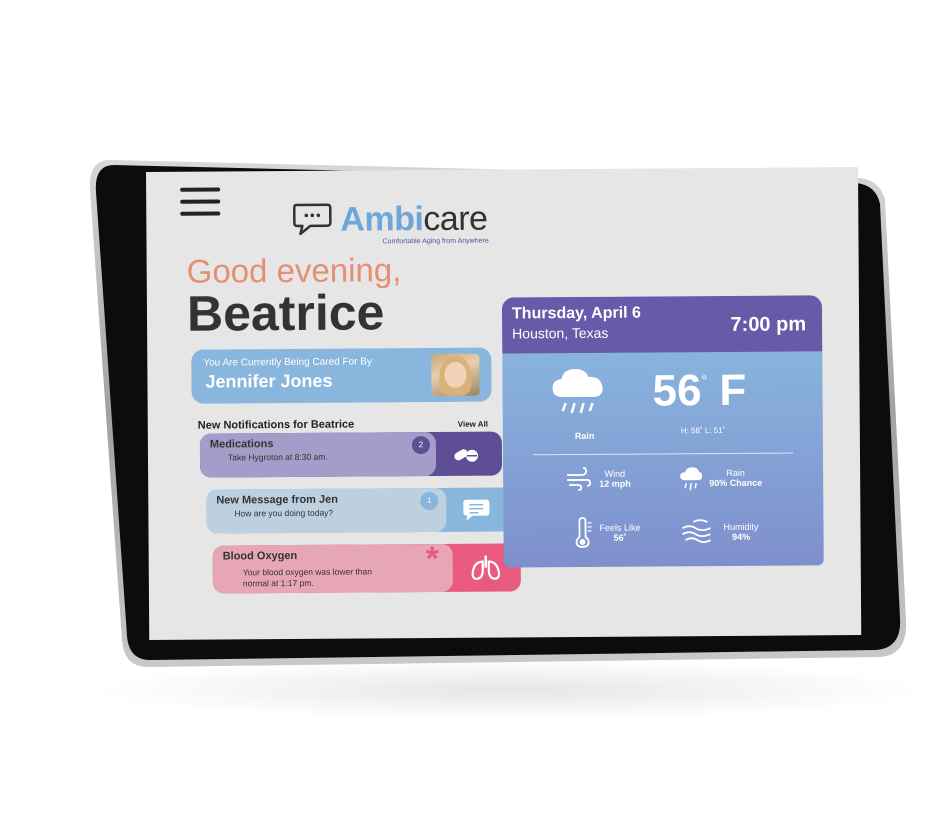  I want to click on notification-title: New Message from Jen, so click(277, 500).